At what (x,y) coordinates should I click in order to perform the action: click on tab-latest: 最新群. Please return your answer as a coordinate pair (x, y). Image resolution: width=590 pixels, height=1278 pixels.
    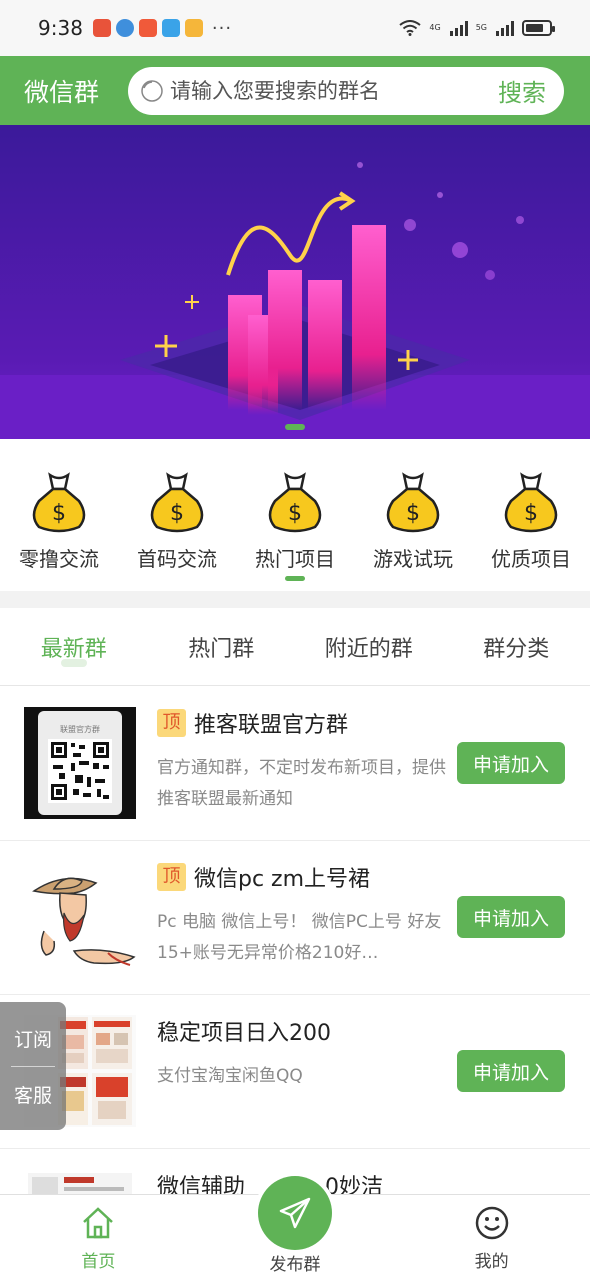
    Looking at the image, I should click on (74, 646).